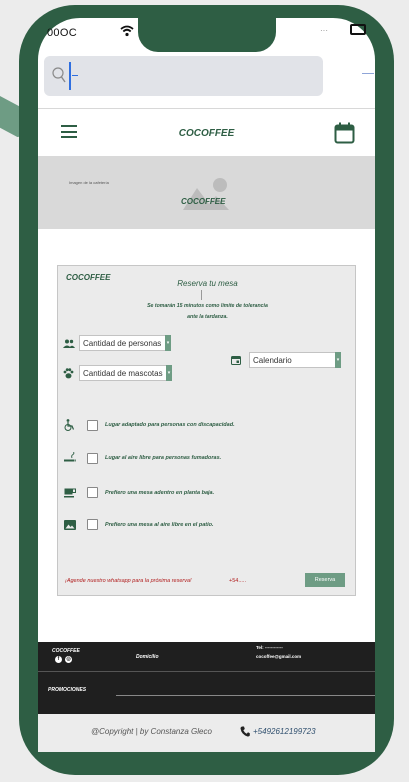  I want to click on phone-icon, so click(245, 731).